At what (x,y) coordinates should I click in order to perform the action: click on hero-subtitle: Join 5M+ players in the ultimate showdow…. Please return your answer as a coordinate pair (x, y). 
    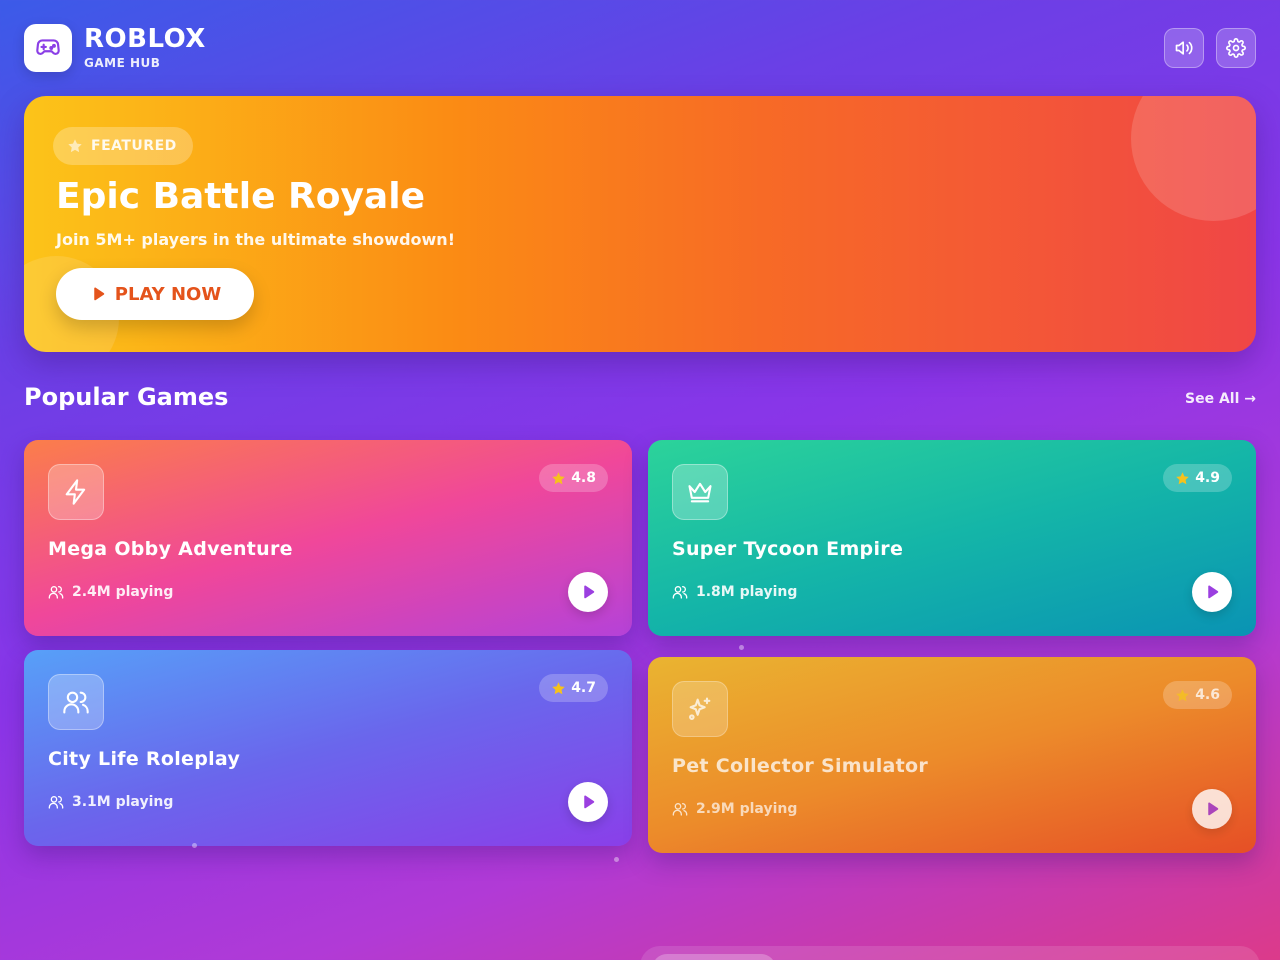
    Looking at the image, I should click on (255, 239).